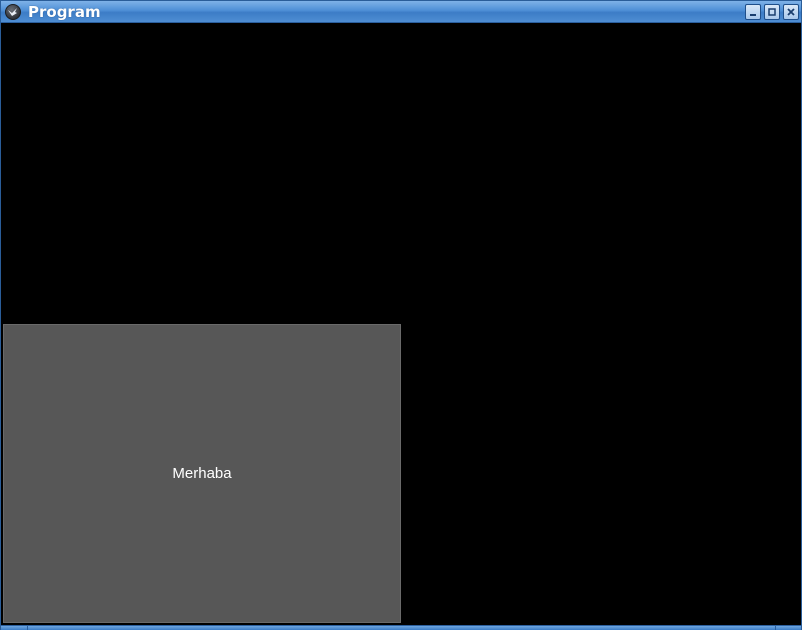 The height and width of the screenshot is (630, 802). I want to click on window-title: Program, so click(64, 12).